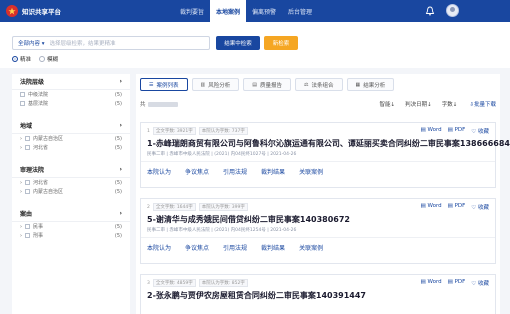 This screenshot has height=314, width=510. What do you see at coordinates (430, 11) in the screenshot?
I see `bell-icon` at bounding box center [430, 11].